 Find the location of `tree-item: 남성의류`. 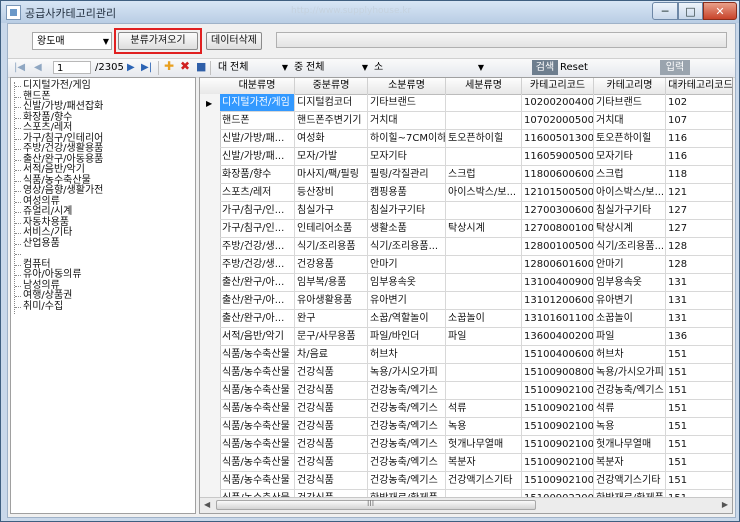

tree-item: 남성의류 is located at coordinates (37, 285).